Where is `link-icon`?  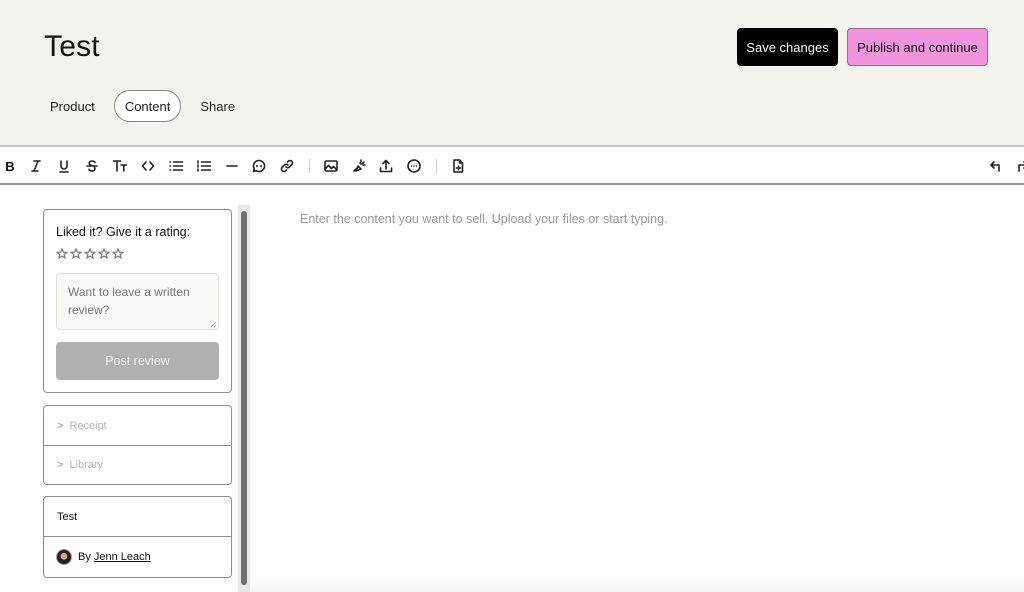
link-icon is located at coordinates (287, 166).